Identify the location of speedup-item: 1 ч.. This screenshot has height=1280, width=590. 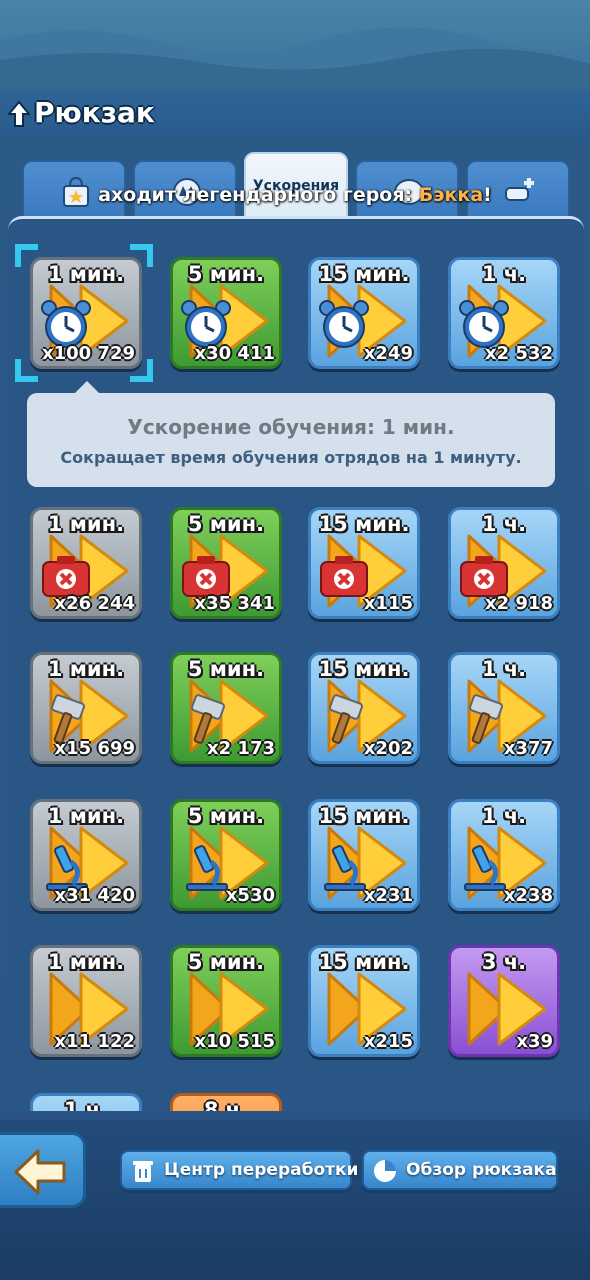
(86, 1102).